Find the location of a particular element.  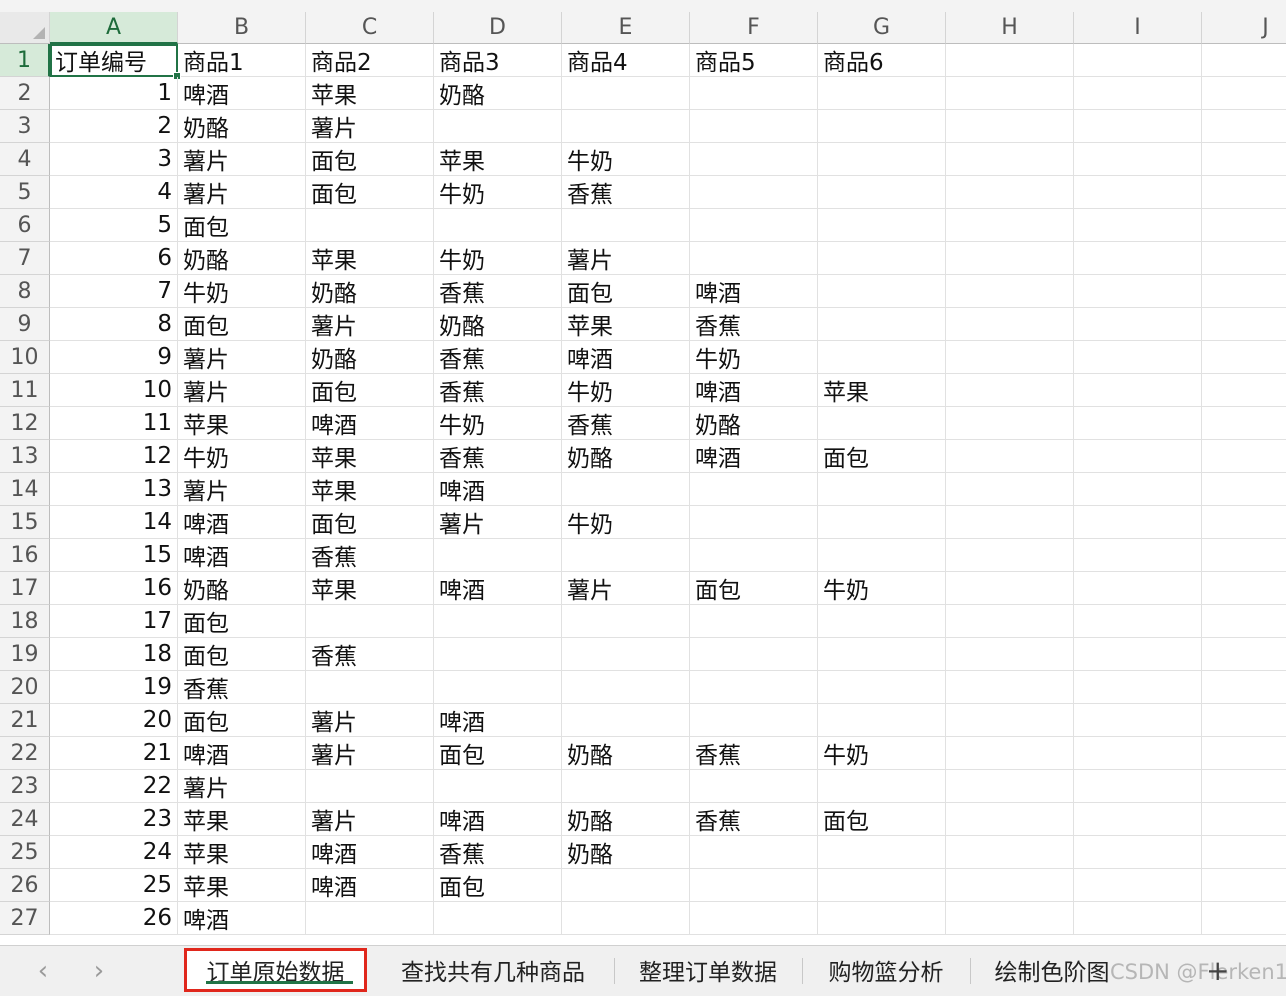

column-header-g: G is located at coordinates (882, 28).